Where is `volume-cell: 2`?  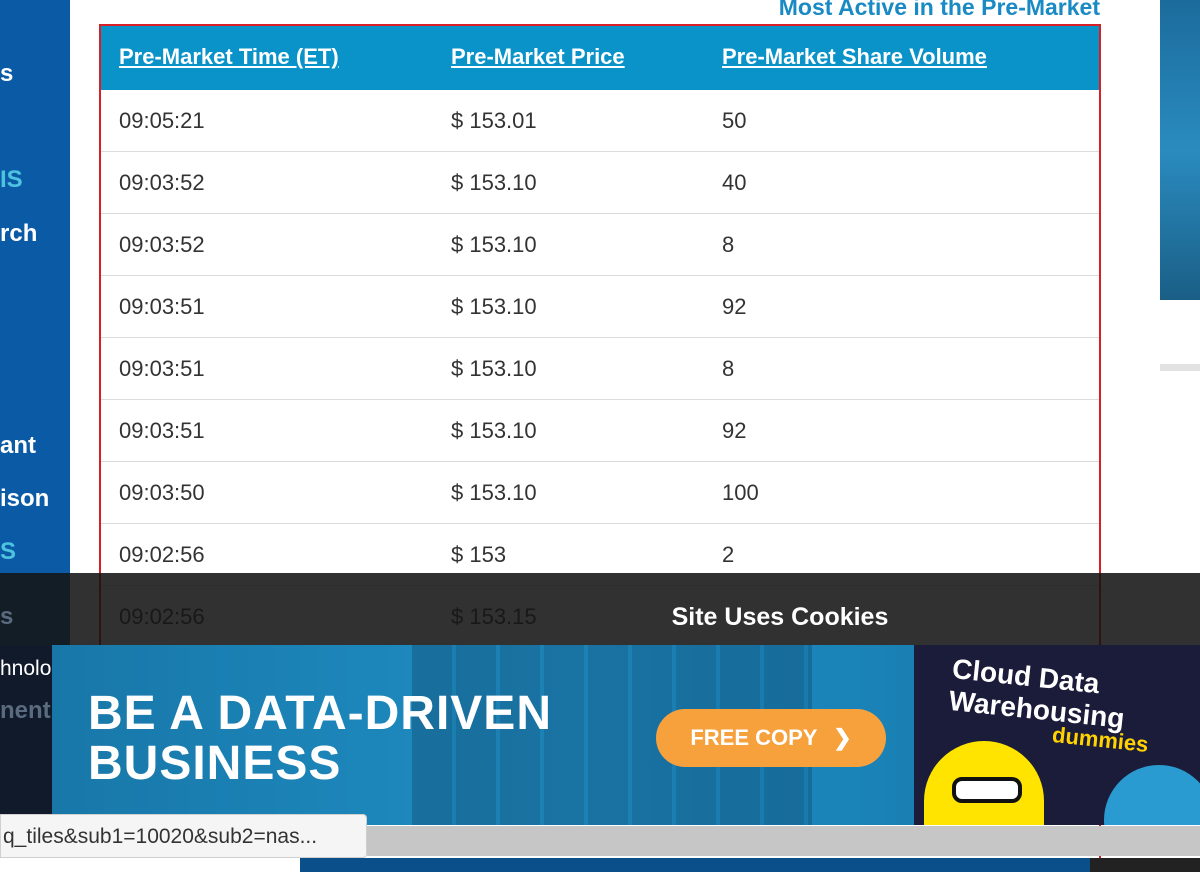 volume-cell: 2 is located at coordinates (728, 554).